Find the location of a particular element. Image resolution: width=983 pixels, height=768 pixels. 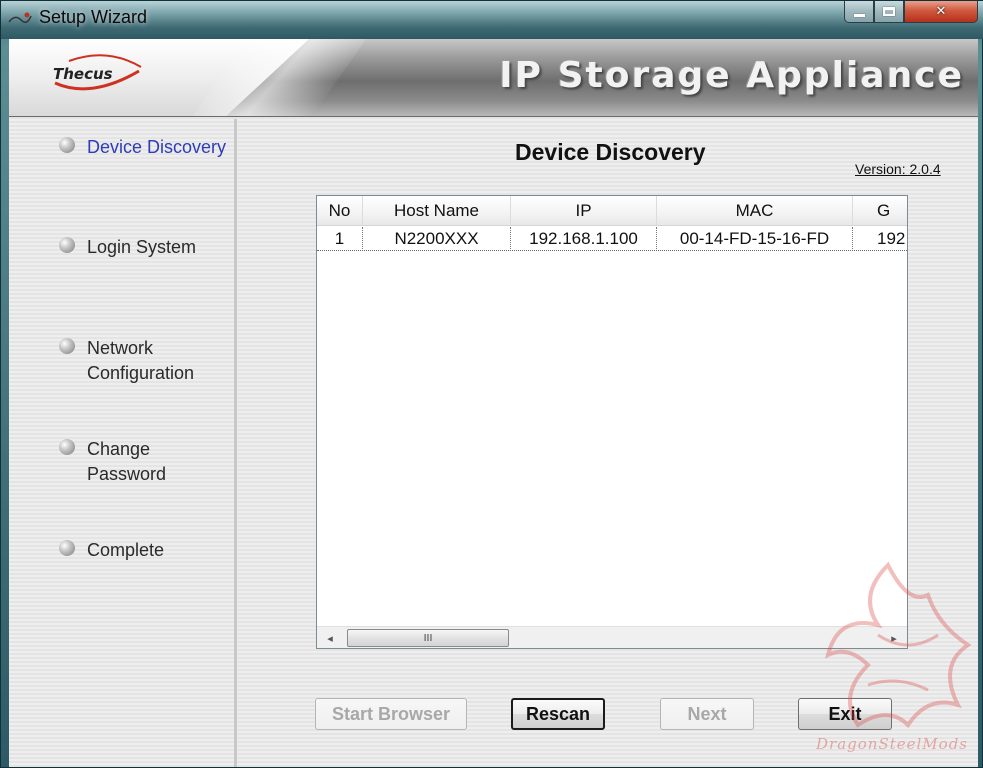

exit-button: Exit is located at coordinates (845, 714).